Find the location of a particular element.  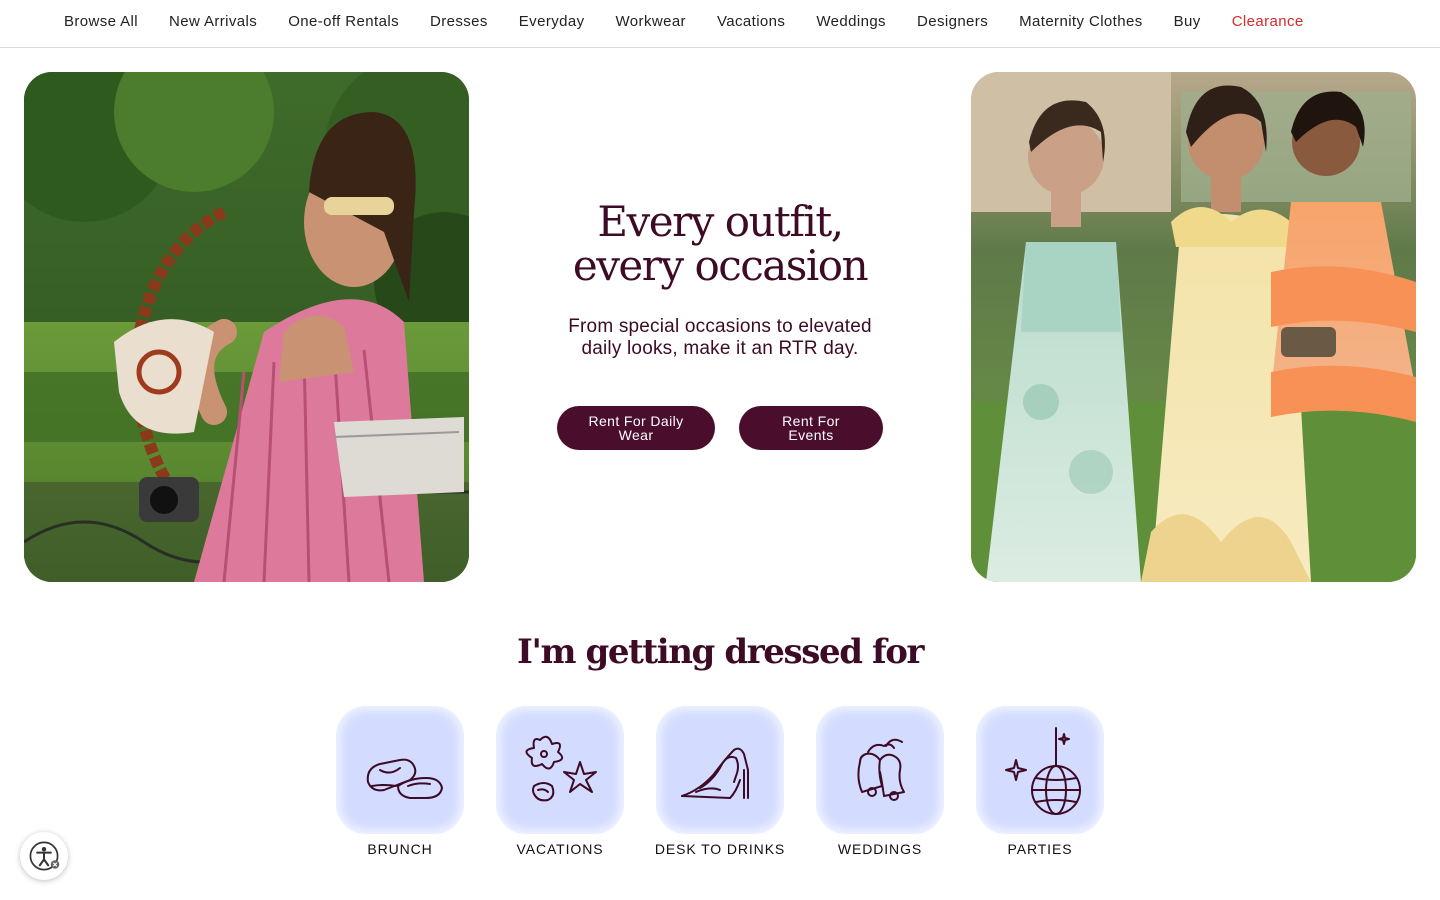

nav-item-designers: Designers is located at coordinates (952, 22).